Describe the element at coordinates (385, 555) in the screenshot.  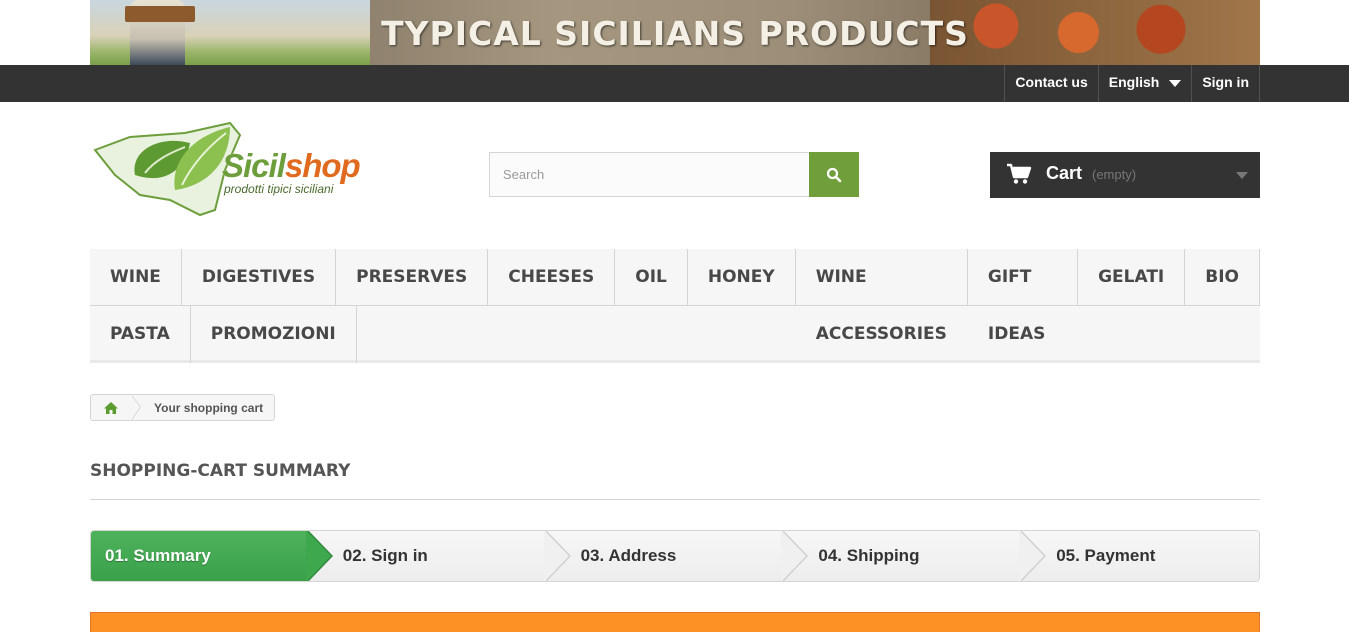
I see `step-sign-in-label: 02. Sign in` at that location.